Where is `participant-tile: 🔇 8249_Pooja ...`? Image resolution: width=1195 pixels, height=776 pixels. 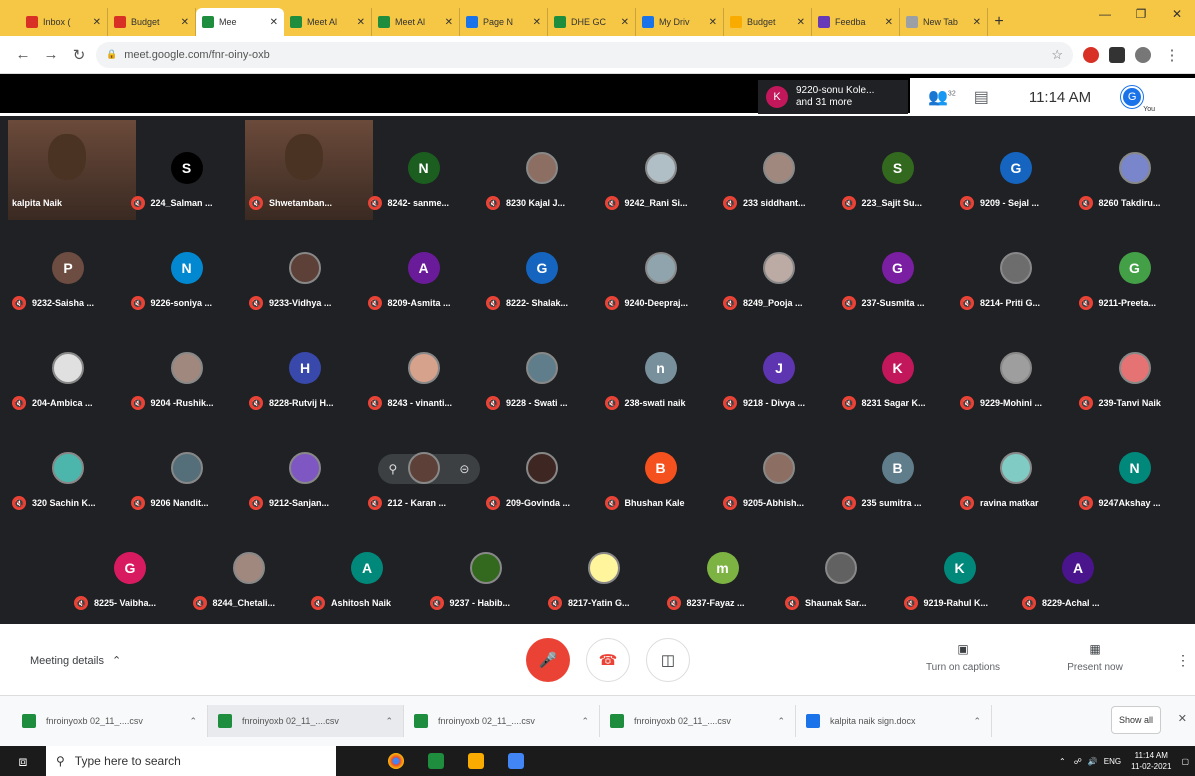 participant-tile: 🔇 8249_Pooja ... is located at coordinates (778, 270).